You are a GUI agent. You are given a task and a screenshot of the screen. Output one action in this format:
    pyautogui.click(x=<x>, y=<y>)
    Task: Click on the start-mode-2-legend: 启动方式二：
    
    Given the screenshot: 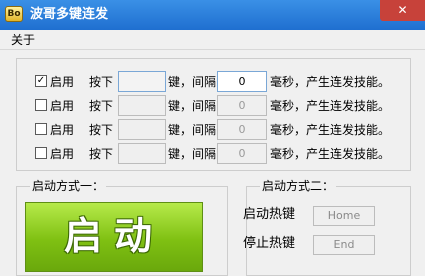 What is the action you would take?
    pyautogui.click(x=298, y=186)
    